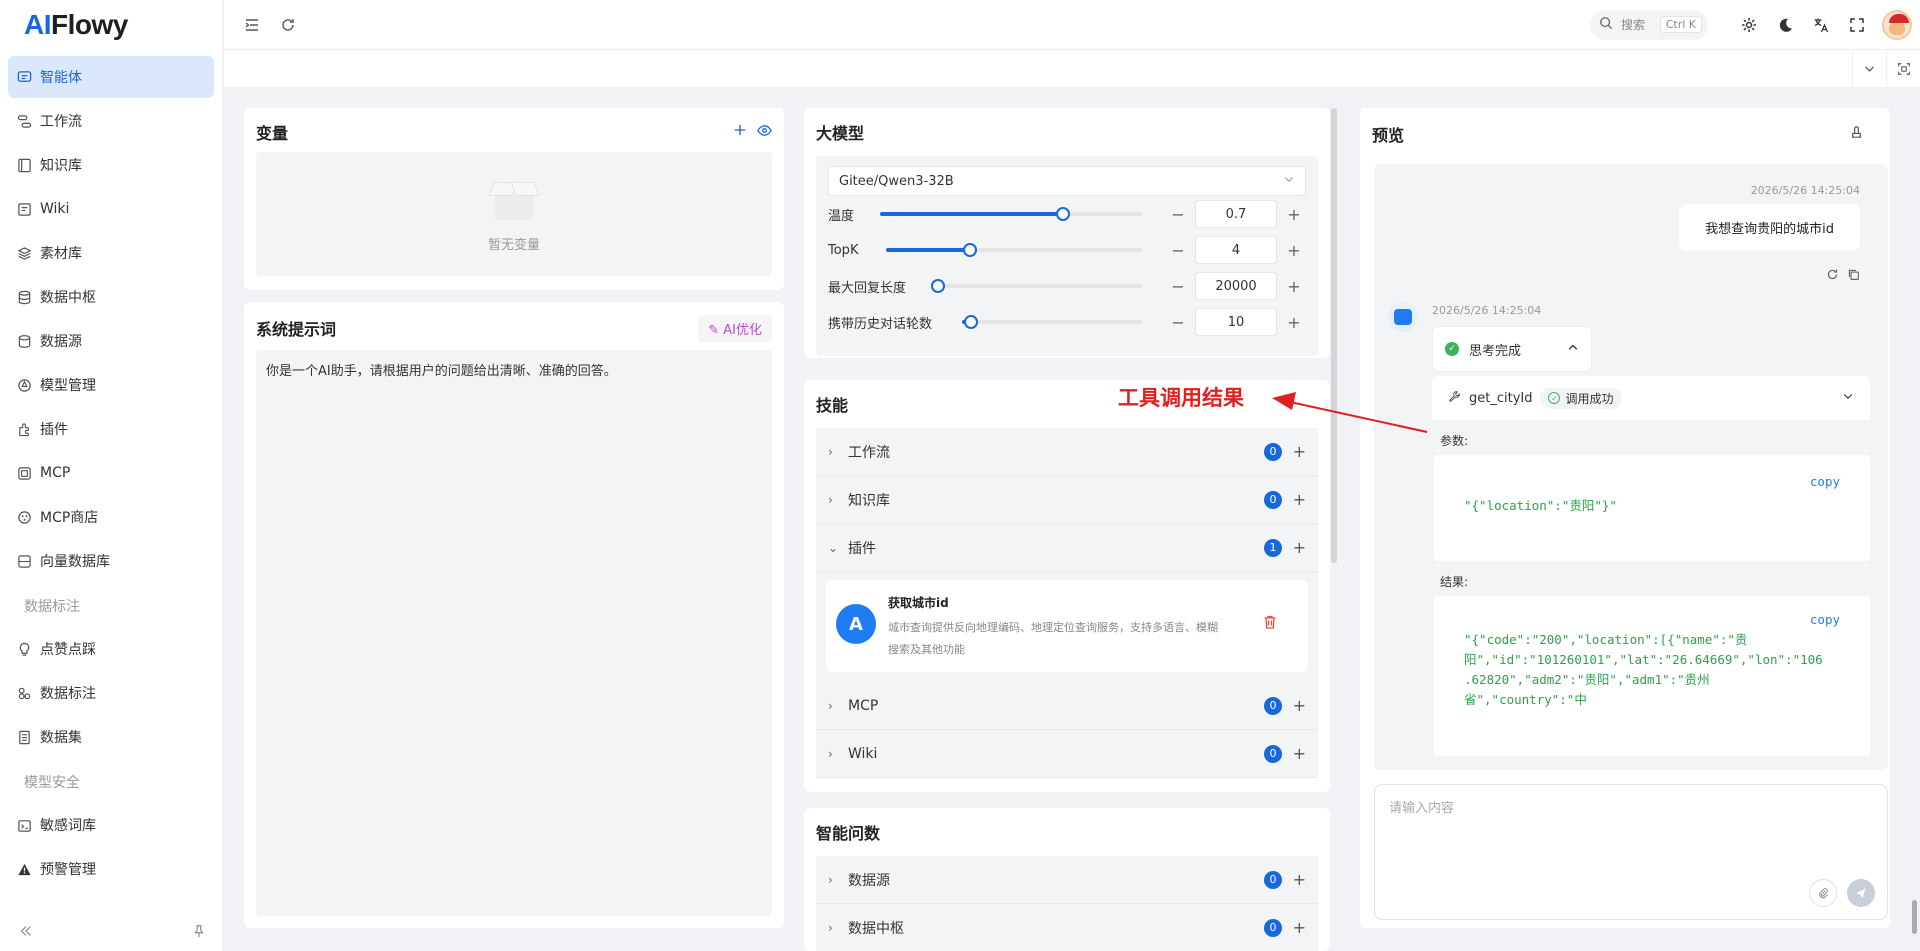 The width and height of the screenshot is (1920, 951). Describe the element at coordinates (735, 328) in the screenshot. I see `ai-optimize-button: ✎ AI优化` at that location.